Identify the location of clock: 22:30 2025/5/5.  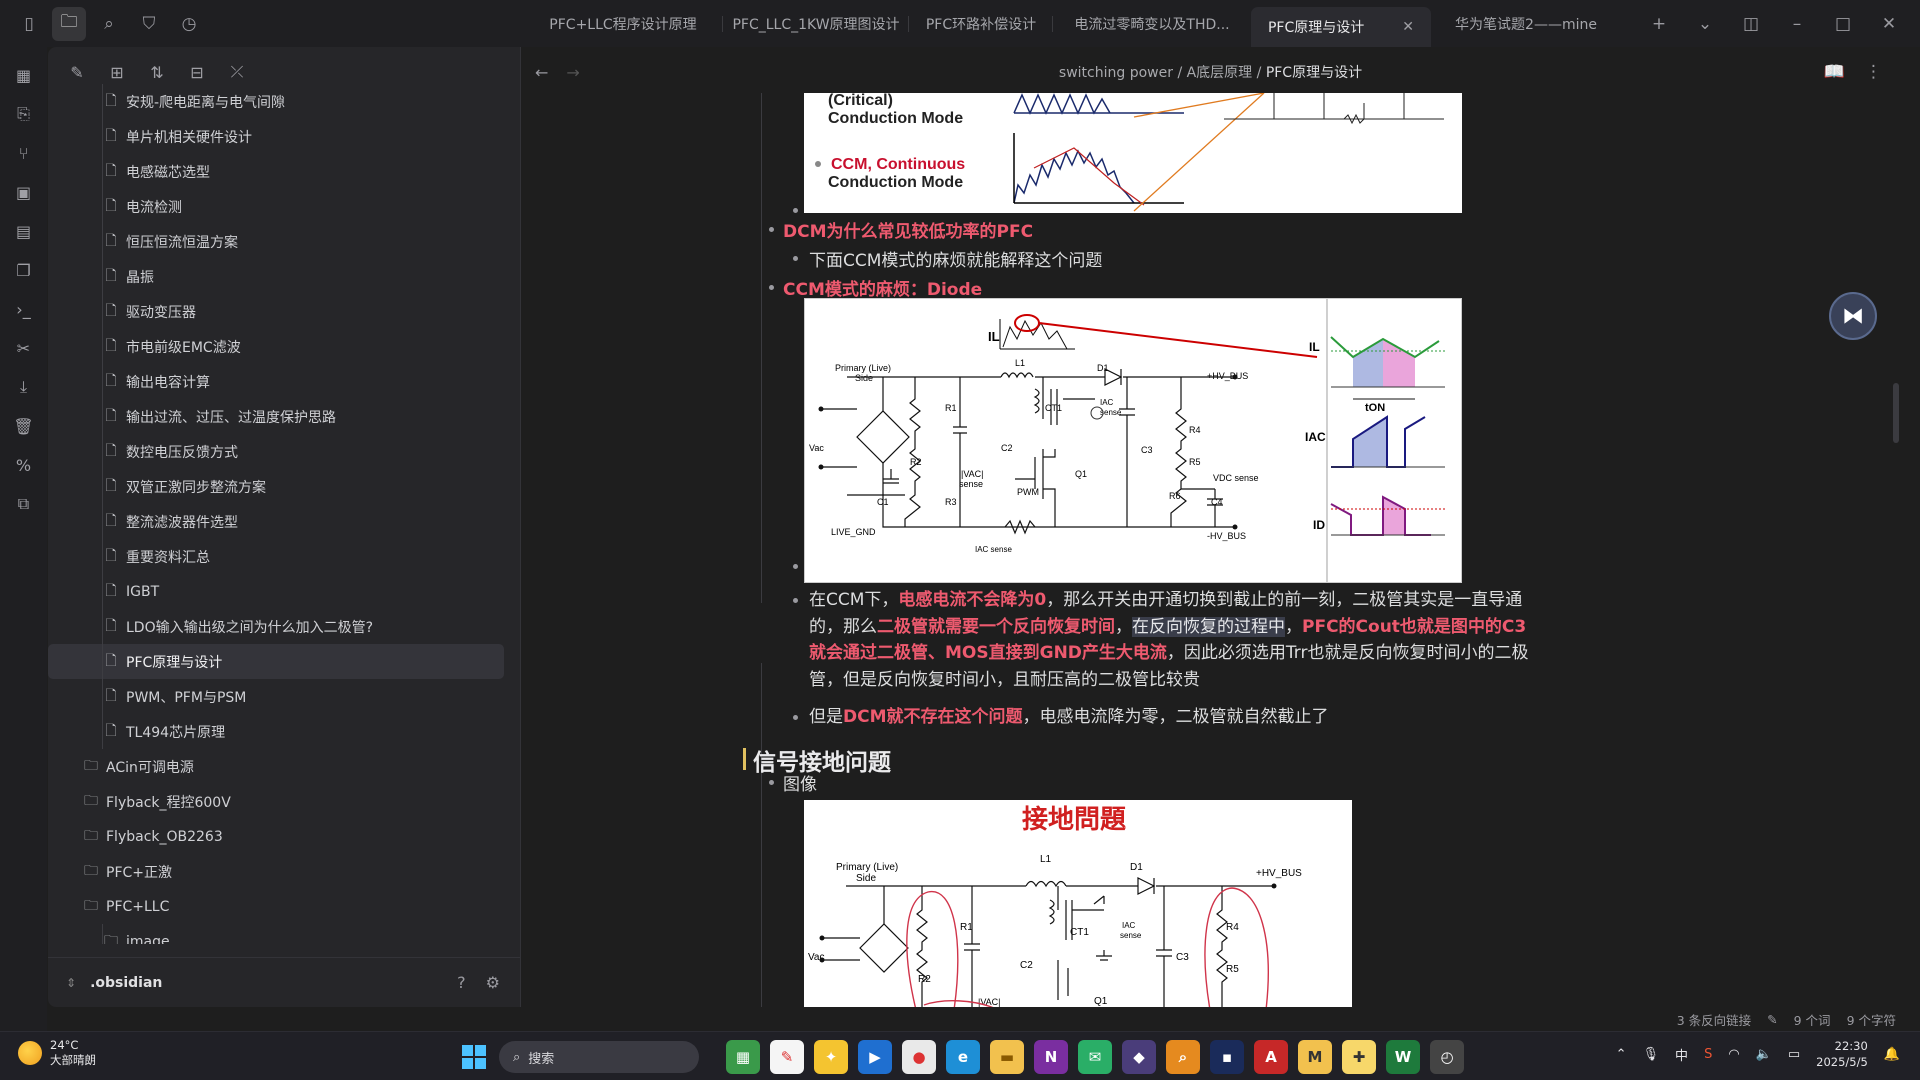
(1842, 1054).